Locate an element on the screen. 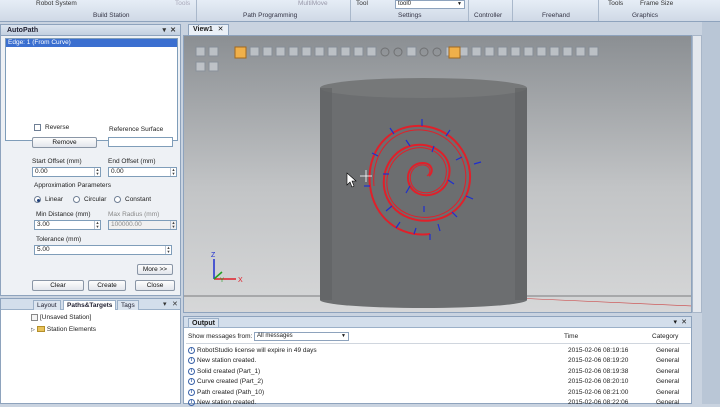 The height and width of the screenshot is (407, 720). group-controller: Controller is located at coordinates (488, 15).